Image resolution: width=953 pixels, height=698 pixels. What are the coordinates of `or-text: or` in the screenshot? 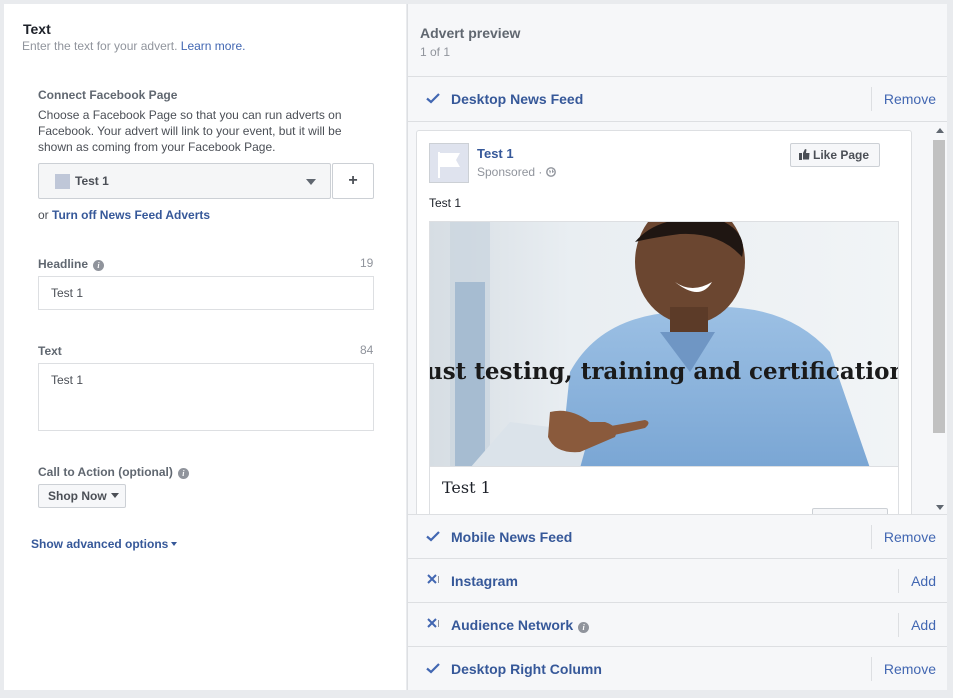 It's located at (43, 215).